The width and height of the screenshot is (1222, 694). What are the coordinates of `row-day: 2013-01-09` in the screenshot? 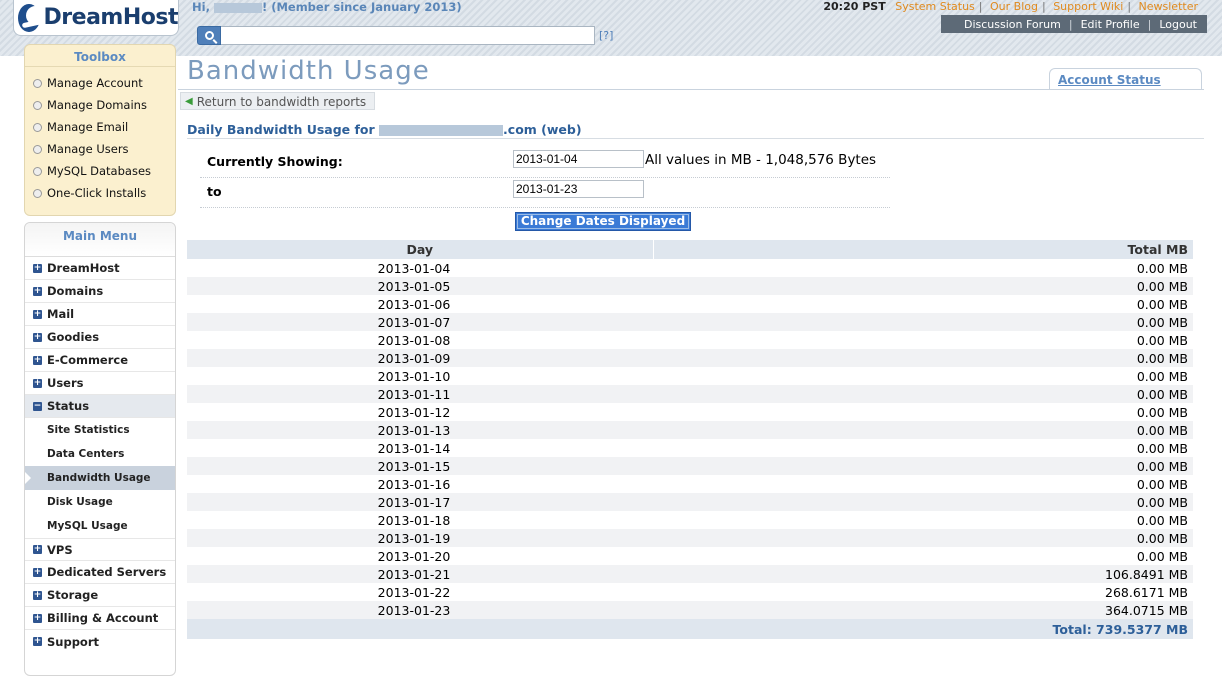 It's located at (420, 358).